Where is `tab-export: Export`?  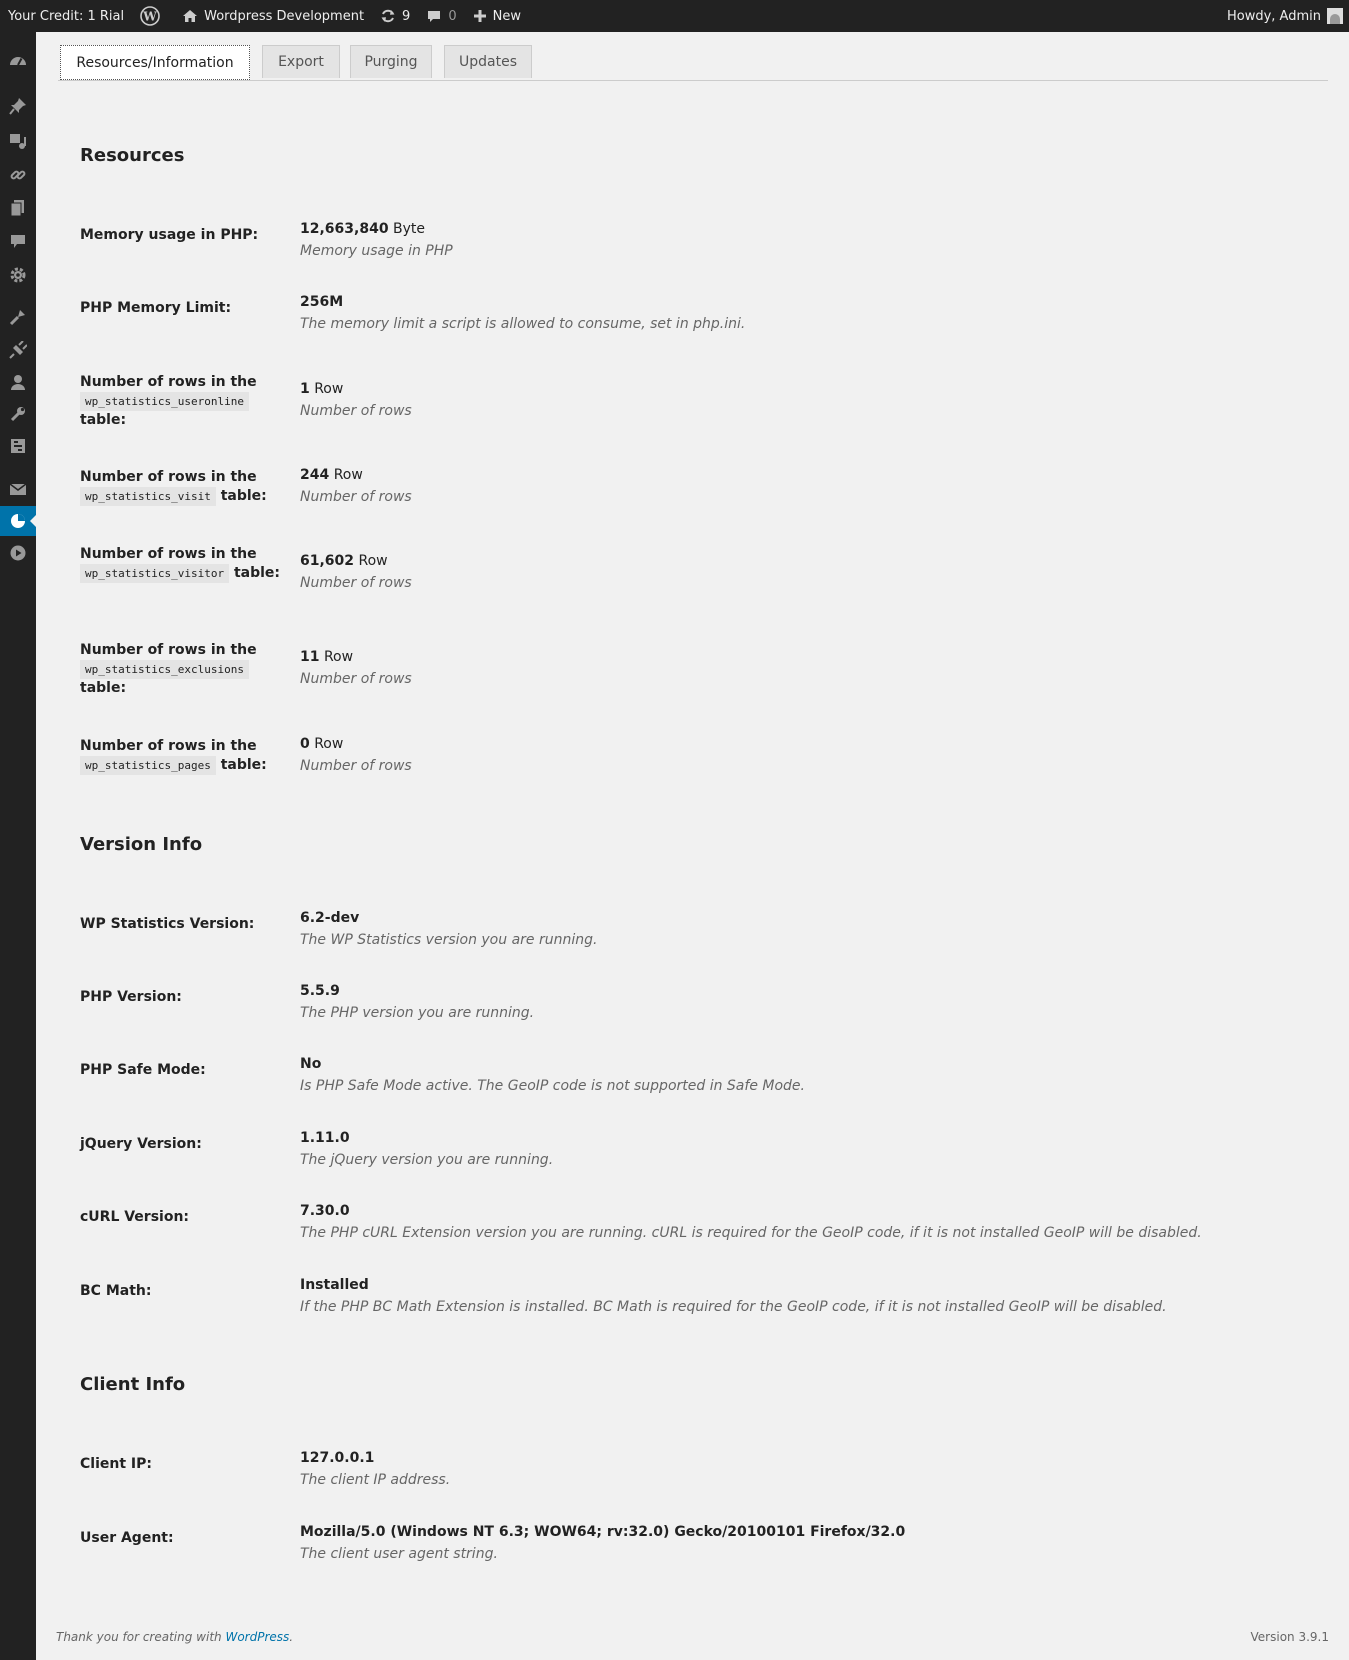 tab-export: Export is located at coordinates (301, 61).